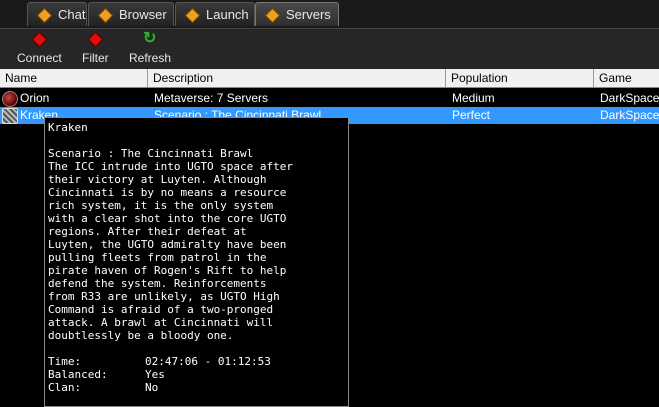  I want to click on tooltip-line: attack. A brawl at Cincinnati will, so click(161, 322).